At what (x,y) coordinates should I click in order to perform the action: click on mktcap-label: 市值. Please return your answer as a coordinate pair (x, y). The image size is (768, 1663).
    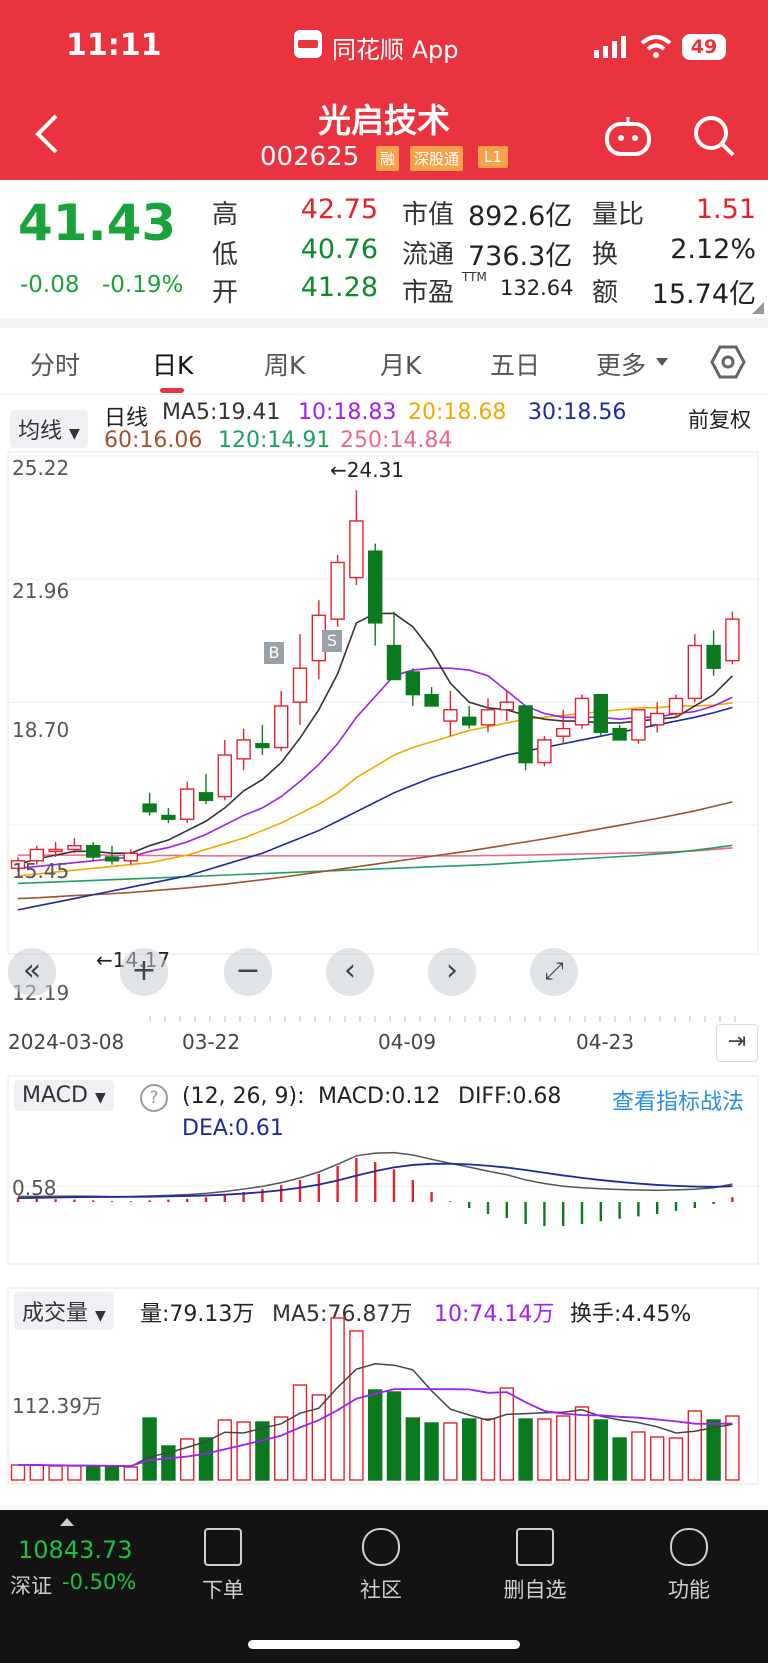
    Looking at the image, I should click on (428, 215).